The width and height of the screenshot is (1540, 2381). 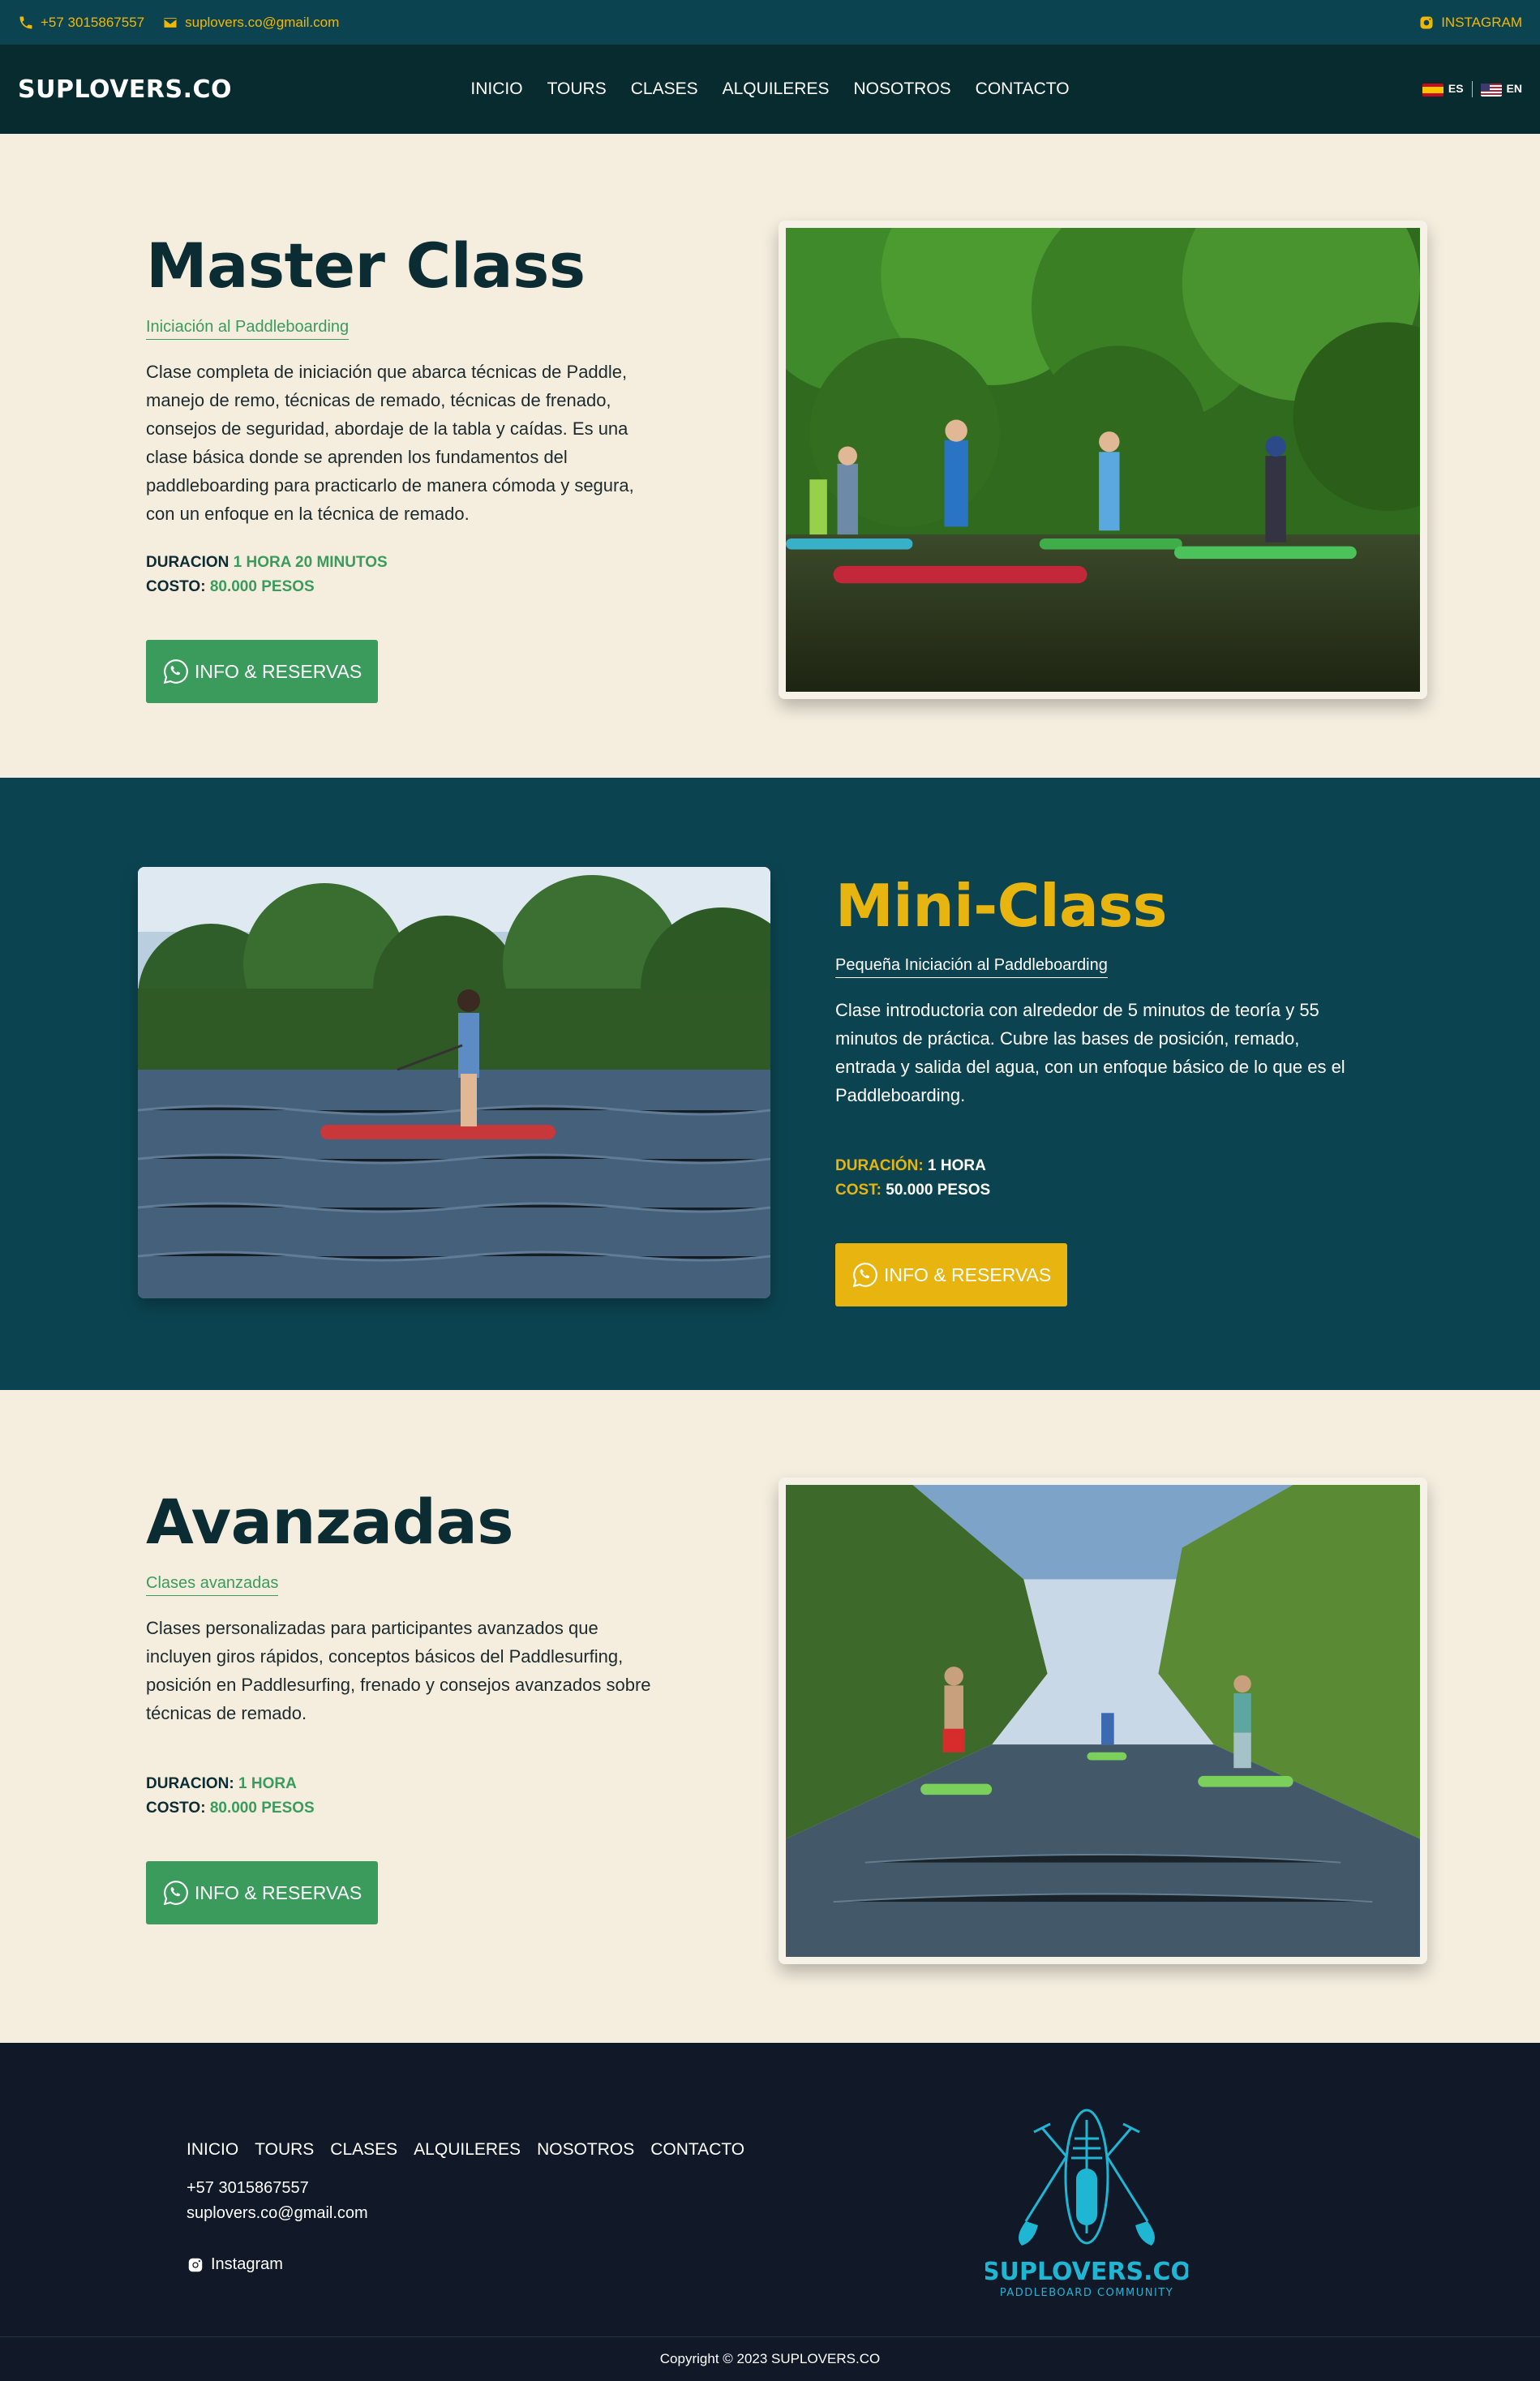 What do you see at coordinates (972, 967) in the screenshot?
I see `class-subtitle: Pequeña Iniciación al Paddleboarding` at bounding box center [972, 967].